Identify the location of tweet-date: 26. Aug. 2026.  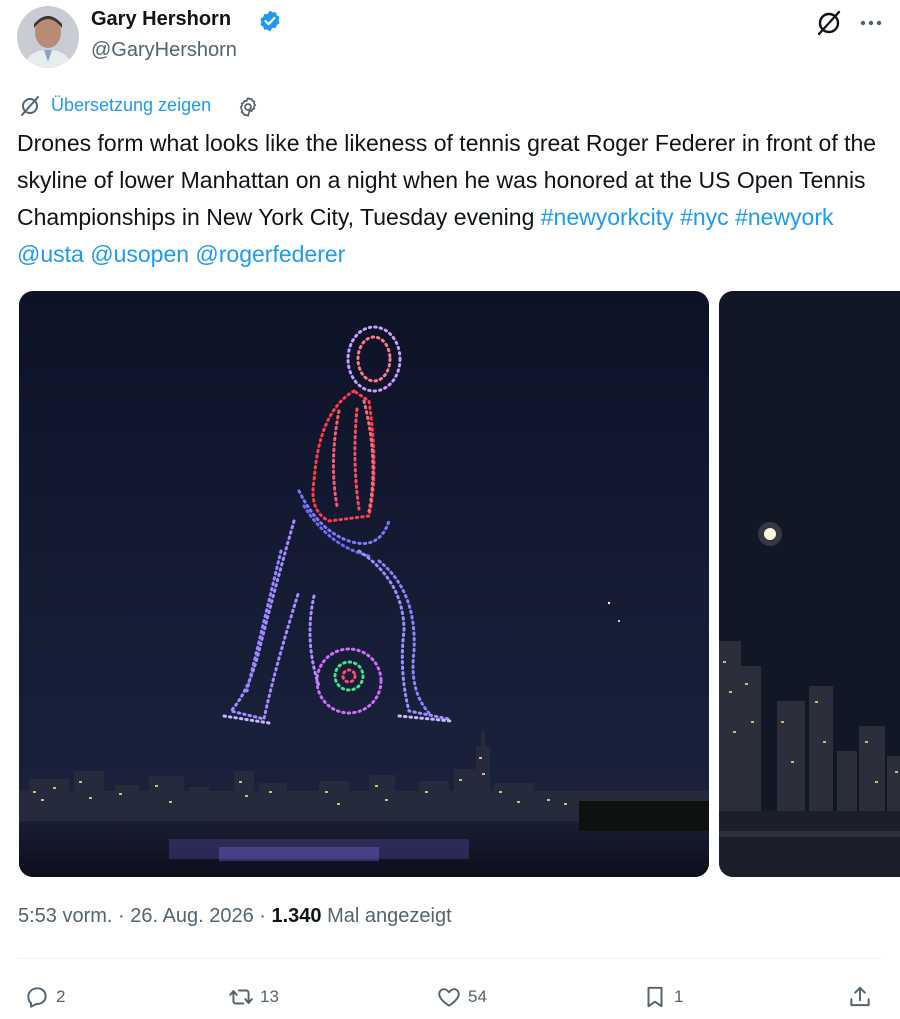
(191, 916).